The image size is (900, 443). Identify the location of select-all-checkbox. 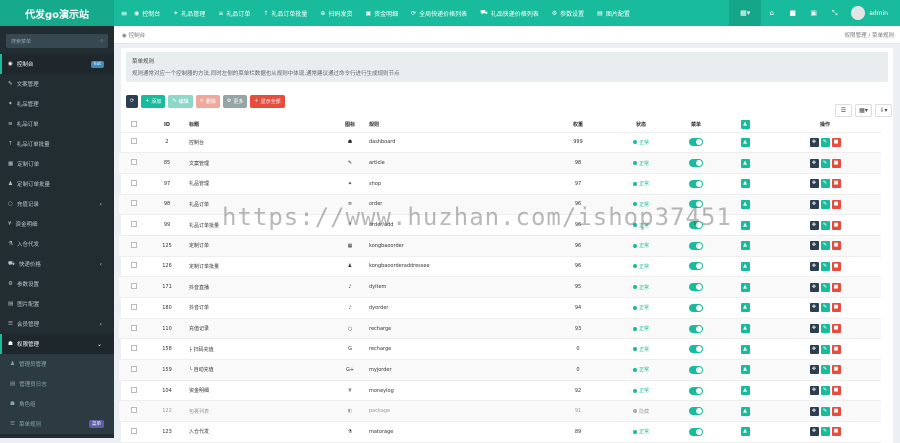
(134, 125).